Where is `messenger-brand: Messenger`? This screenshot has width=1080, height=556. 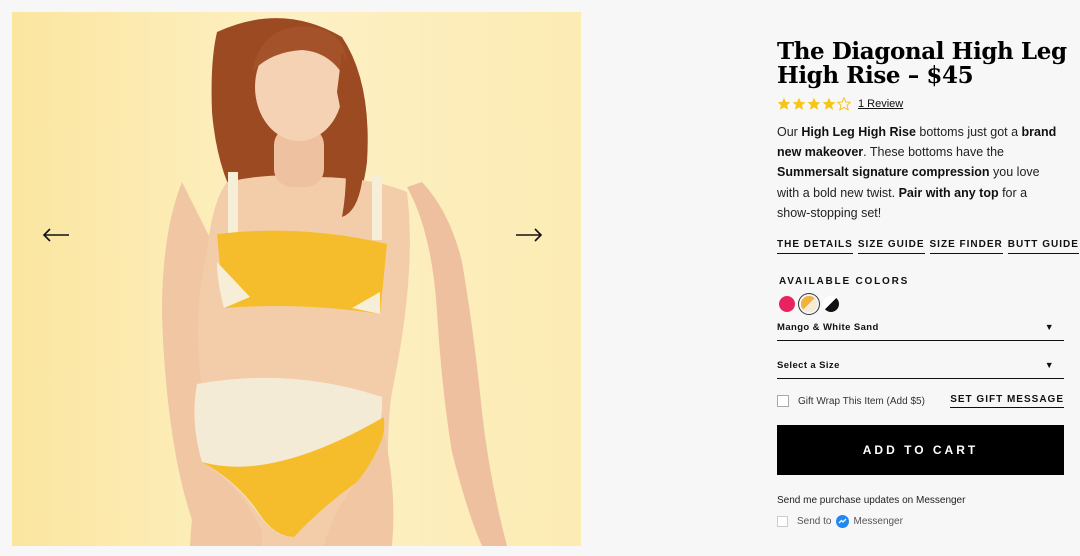 messenger-brand: Messenger is located at coordinates (878, 522).